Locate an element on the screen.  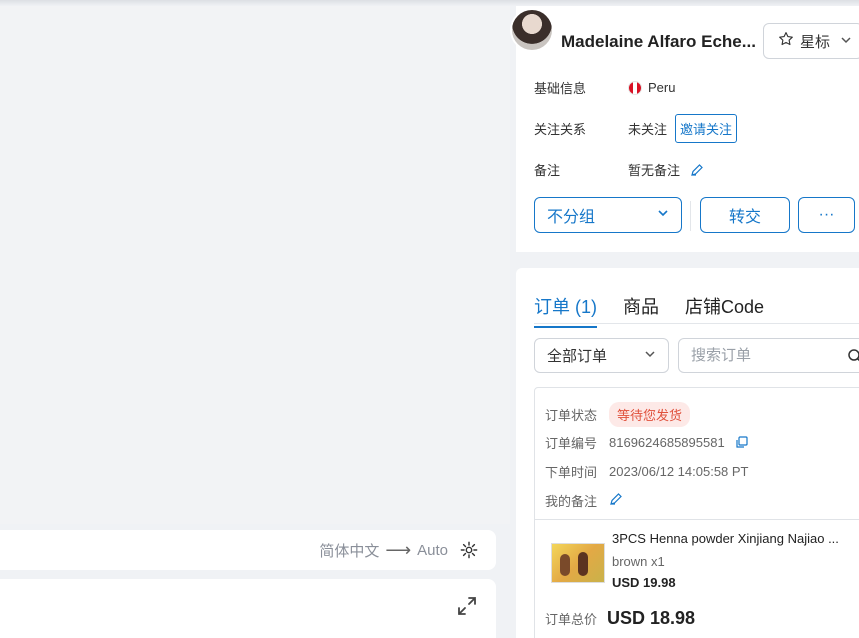
order-search is located at coordinates (768, 355).